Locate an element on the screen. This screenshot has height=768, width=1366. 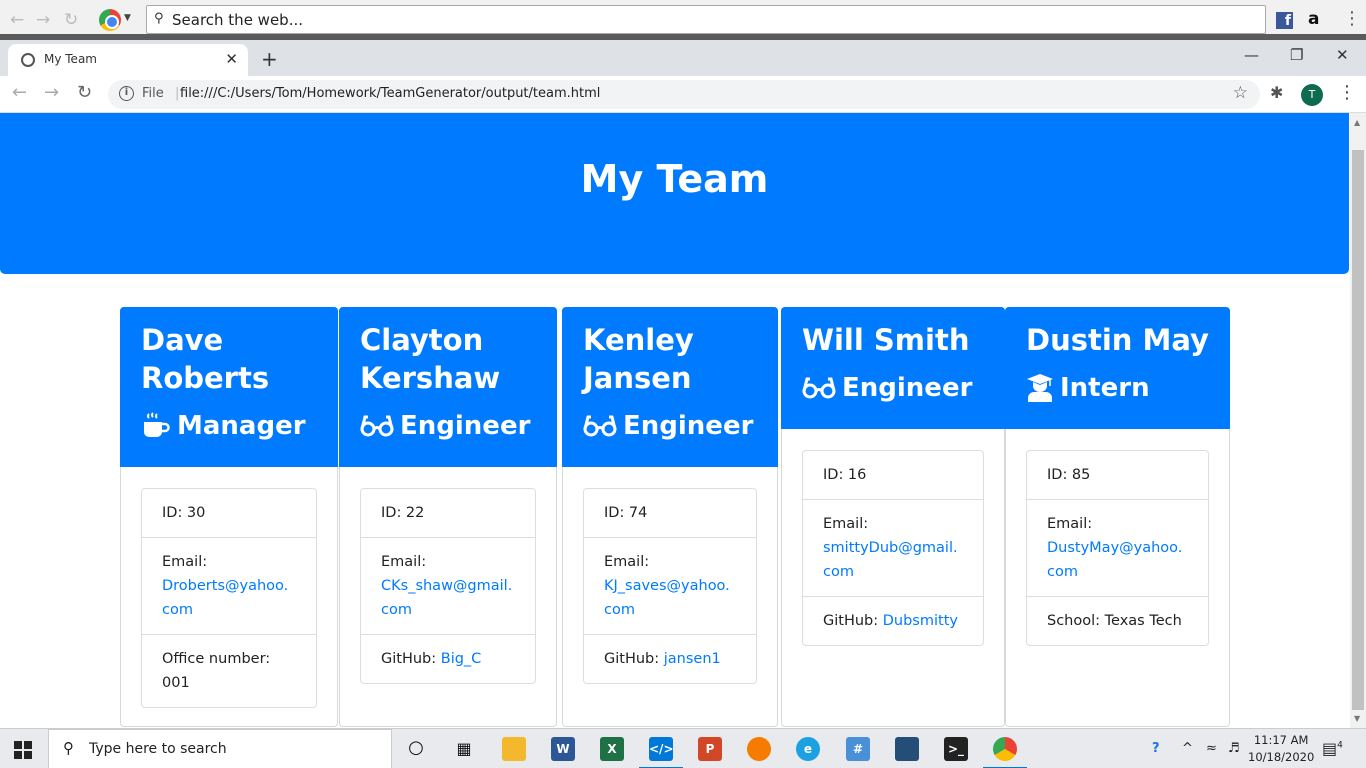
tab-strip: My Team ✕ + — ❐ ✕ is located at coordinates (683, 58).